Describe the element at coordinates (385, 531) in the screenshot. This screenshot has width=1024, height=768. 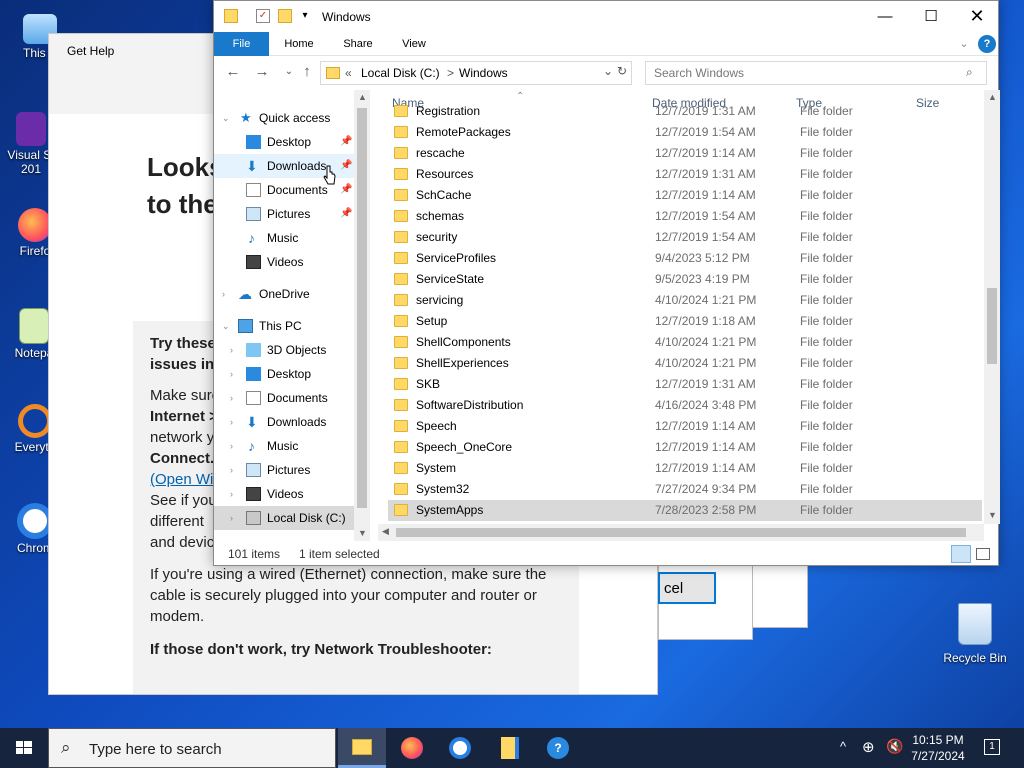
I see `scroll-left-icon: ◀` at that location.